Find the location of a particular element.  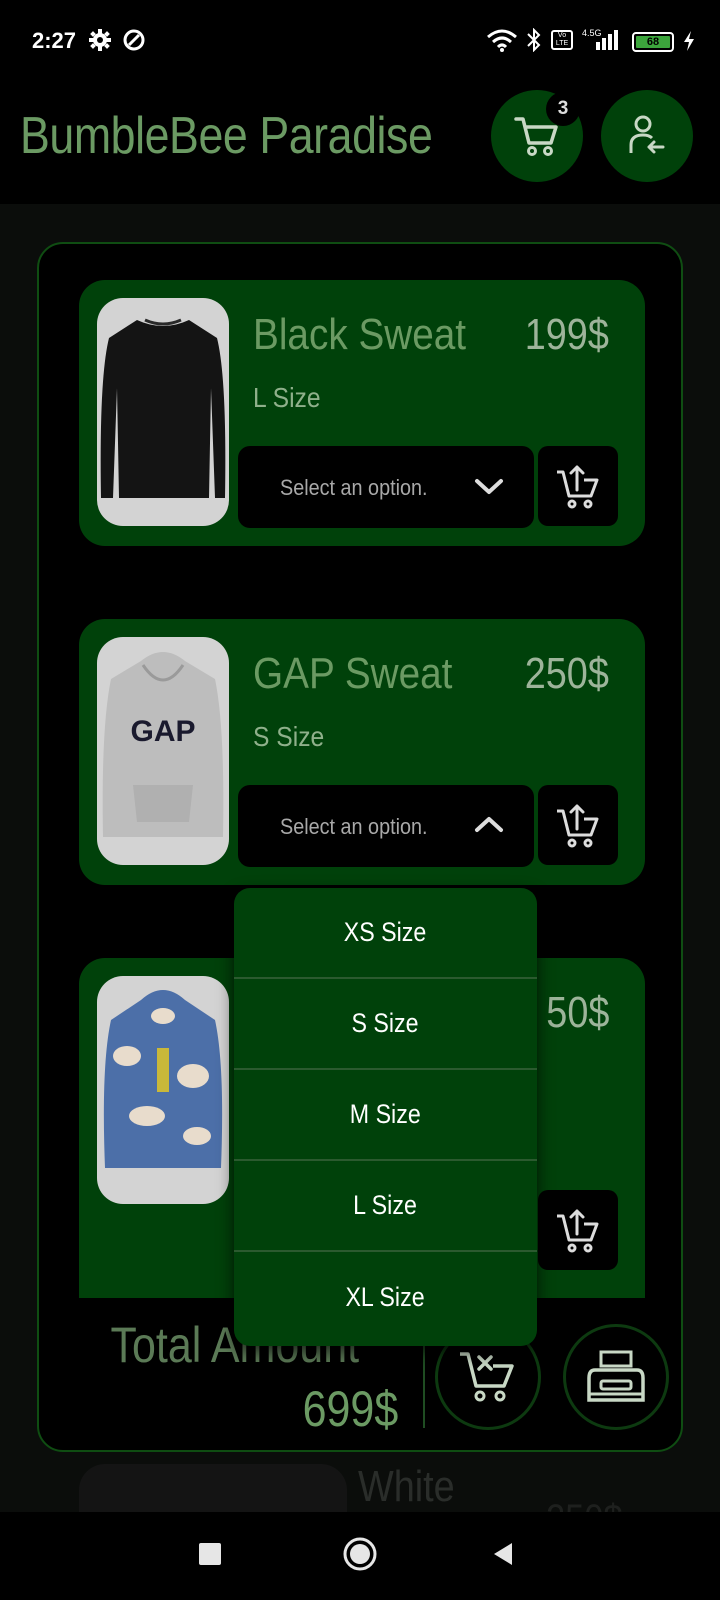

status-bar: 2:27 Vo LTE 4.5G 68 is located at coordinates (360, 40).